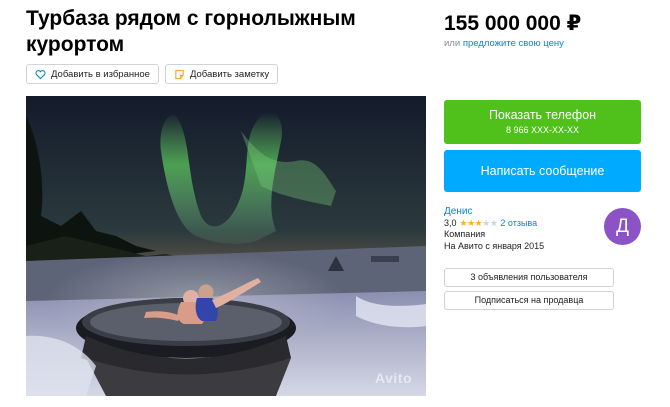  I want to click on seller-type: Компания, so click(465, 234).